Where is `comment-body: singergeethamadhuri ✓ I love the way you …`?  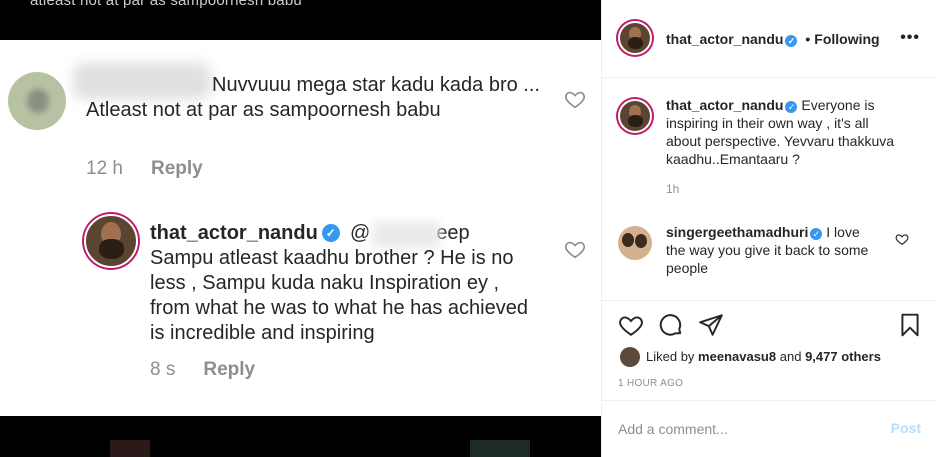
comment-body: singergeethamadhuri ✓ I love the way you … is located at coordinates (772, 250).